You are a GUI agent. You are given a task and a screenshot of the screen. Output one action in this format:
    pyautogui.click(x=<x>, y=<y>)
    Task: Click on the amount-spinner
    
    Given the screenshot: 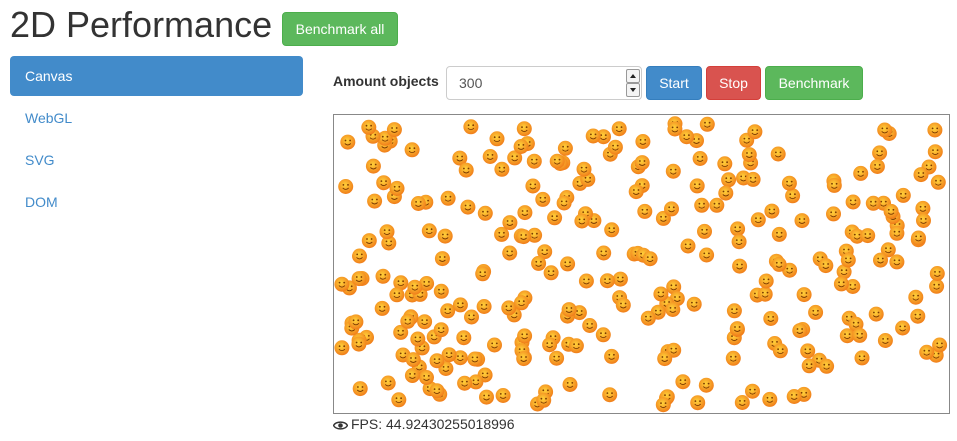 What is the action you would take?
    pyautogui.click(x=633, y=83)
    